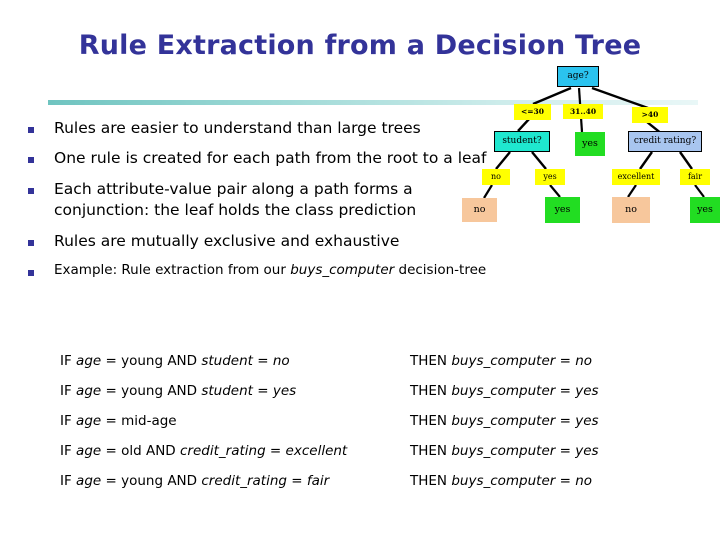  Describe the element at coordinates (522, 141) in the screenshot. I see `tree-node-student: student?` at that location.